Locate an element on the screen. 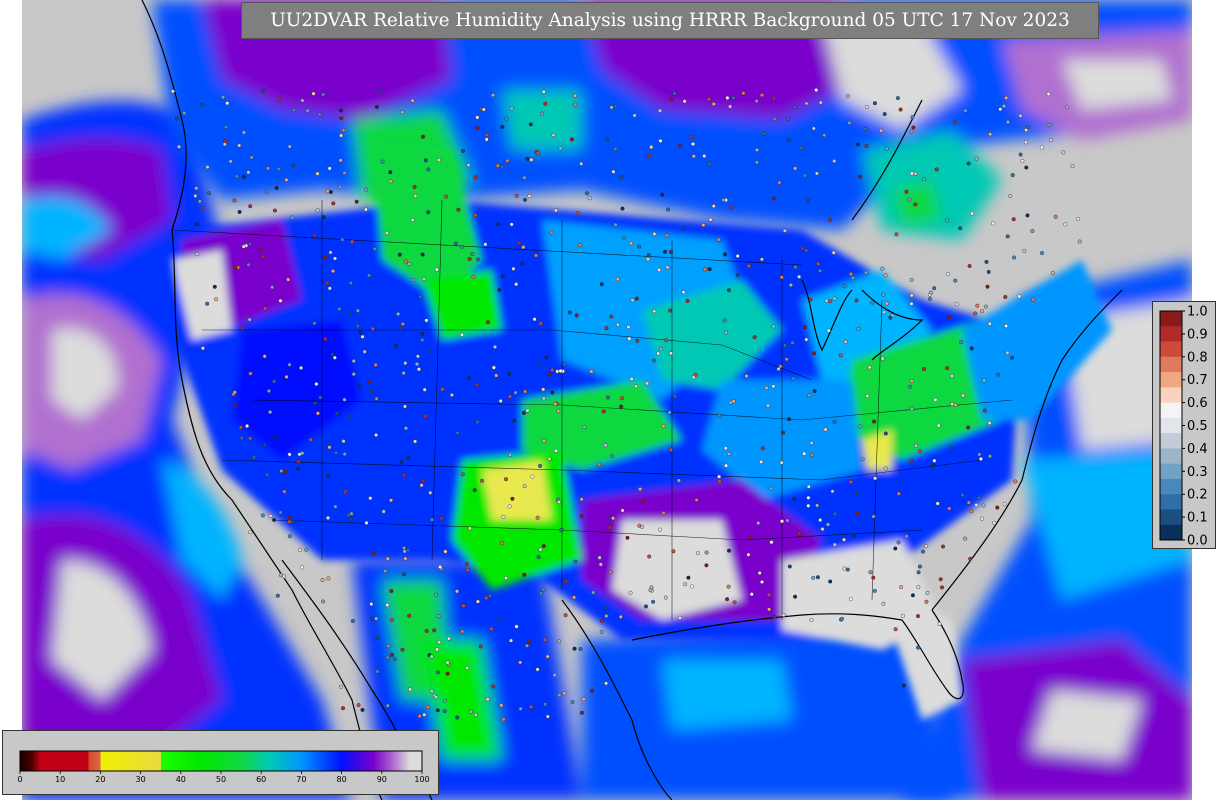 This screenshot has width=1216, height=800. score-legend-label: 0.0 is located at coordinates (1197, 541).